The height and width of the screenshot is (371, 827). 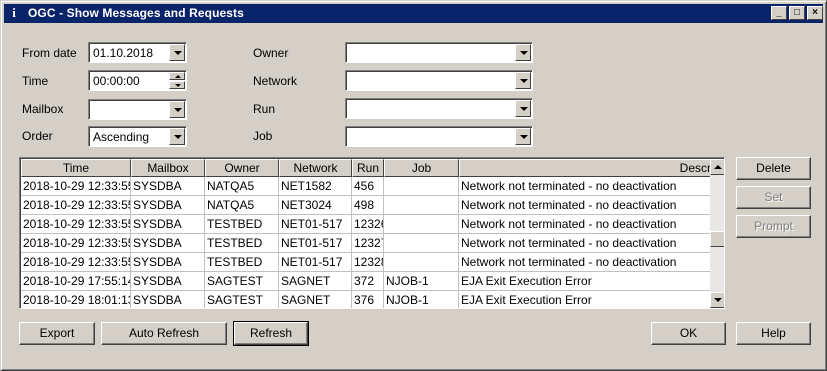 What do you see at coordinates (584, 168) in the screenshot?
I see `column-header-description: Descr` at bounding box center [584, 168].